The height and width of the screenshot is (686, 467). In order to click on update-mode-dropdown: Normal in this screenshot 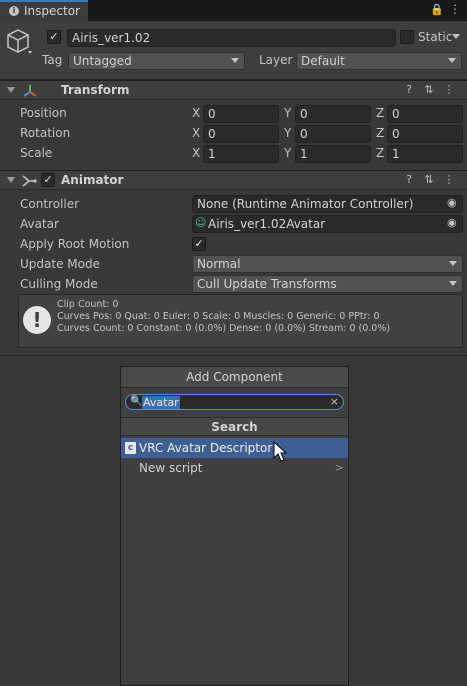, I will do `click(327, 264)`.